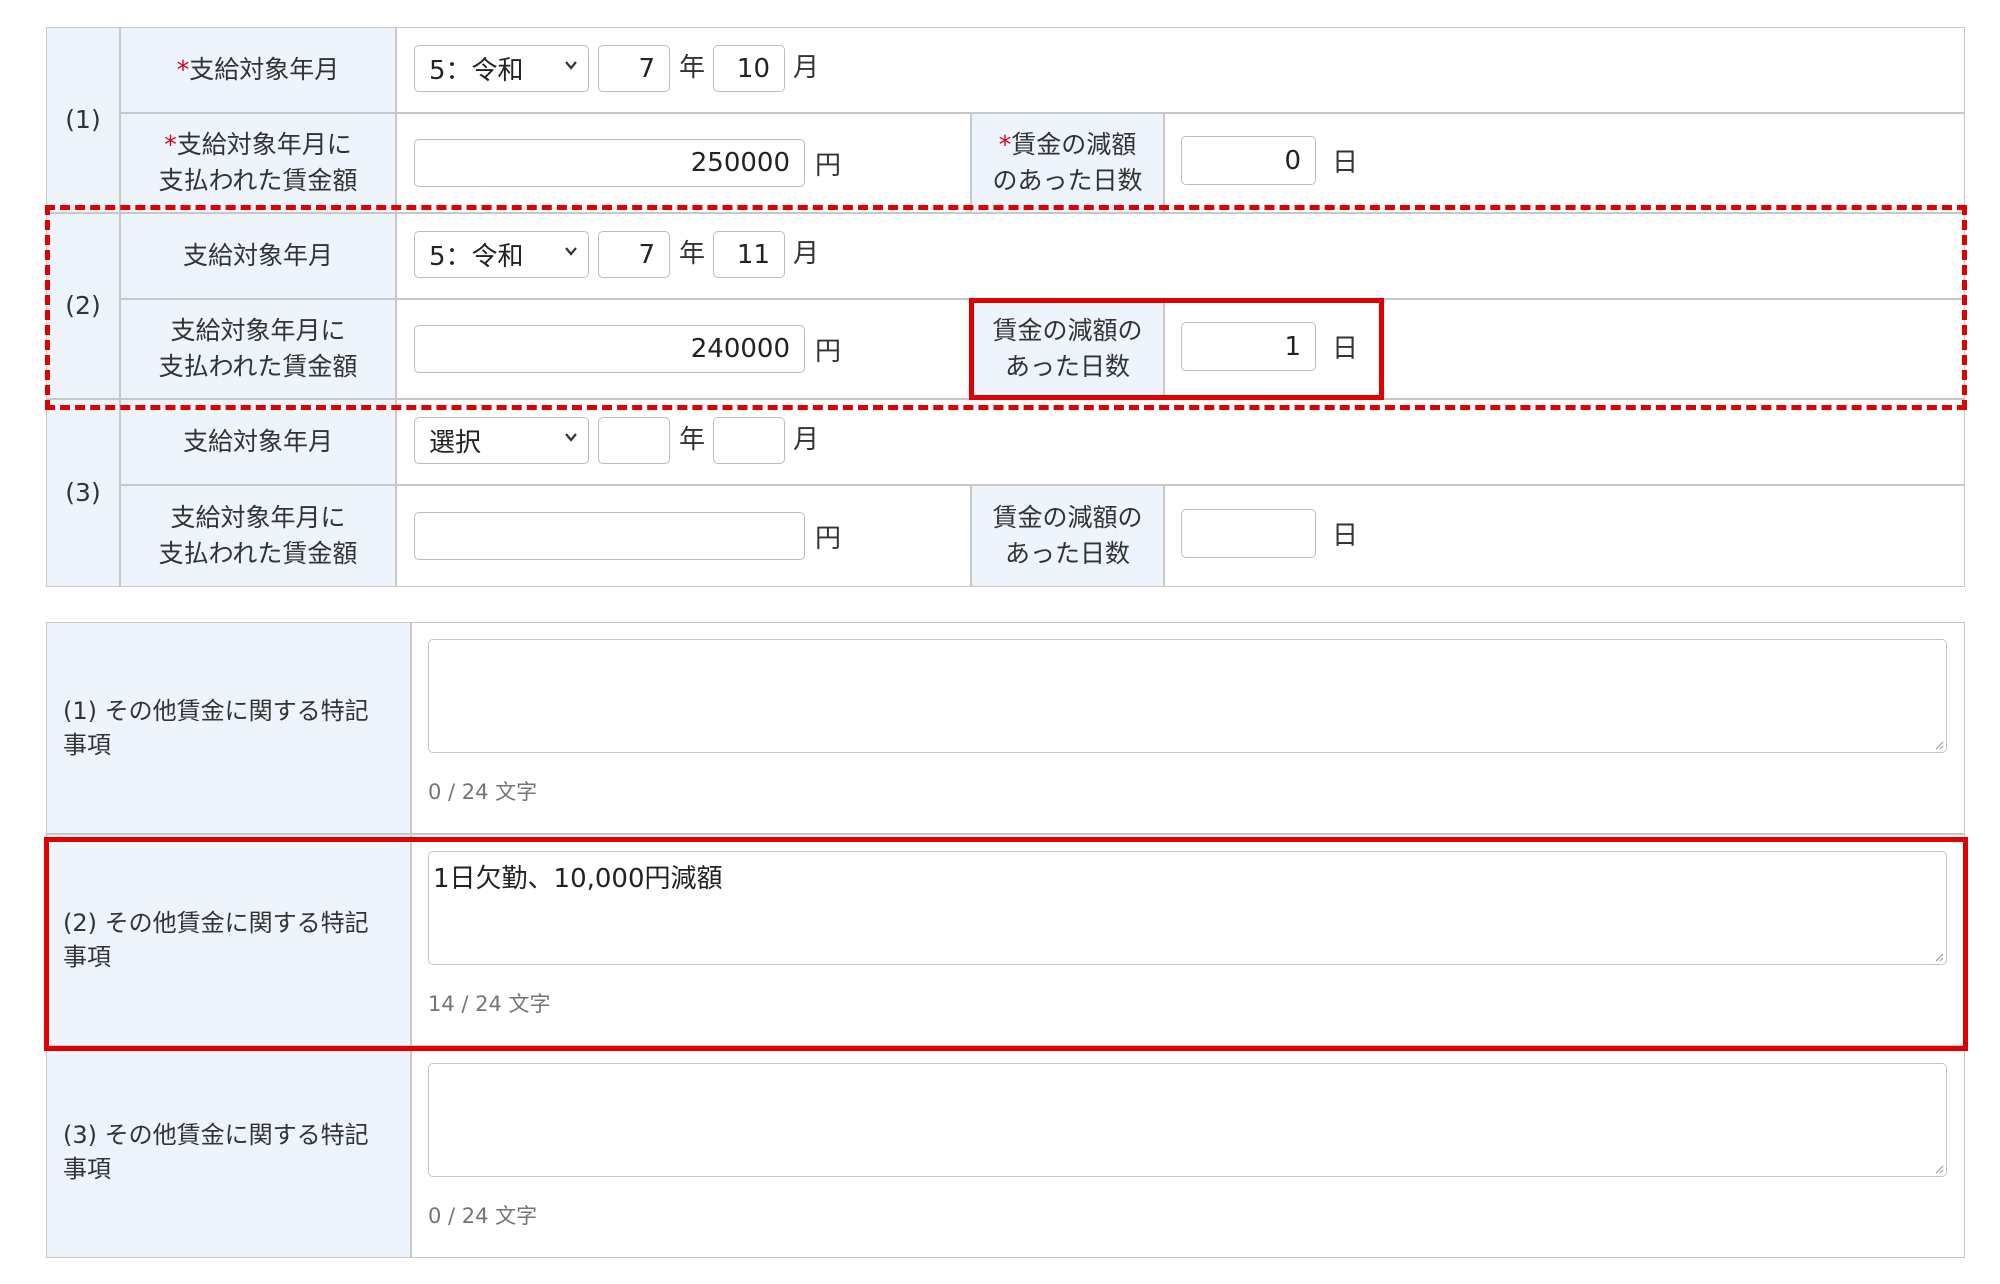  Describe the element at coordinates (1345, 162) in the screenshot. I see `days-unit-1: 日` at that location.